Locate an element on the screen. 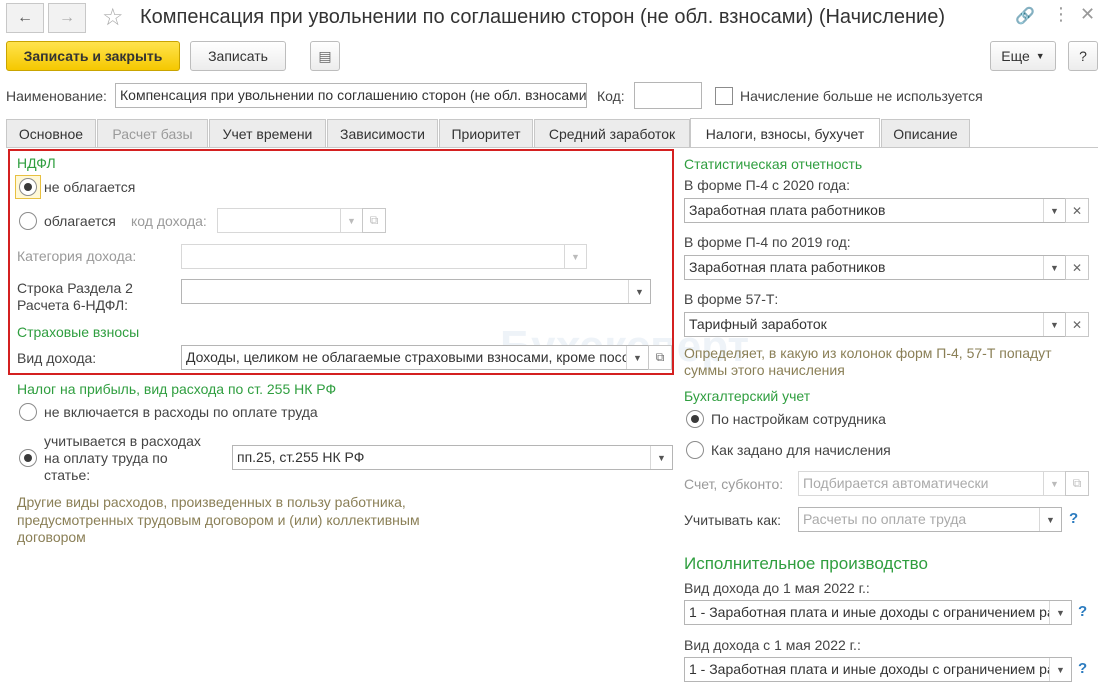  link-icon: 🔗 is located at coordinates (1025, 16).